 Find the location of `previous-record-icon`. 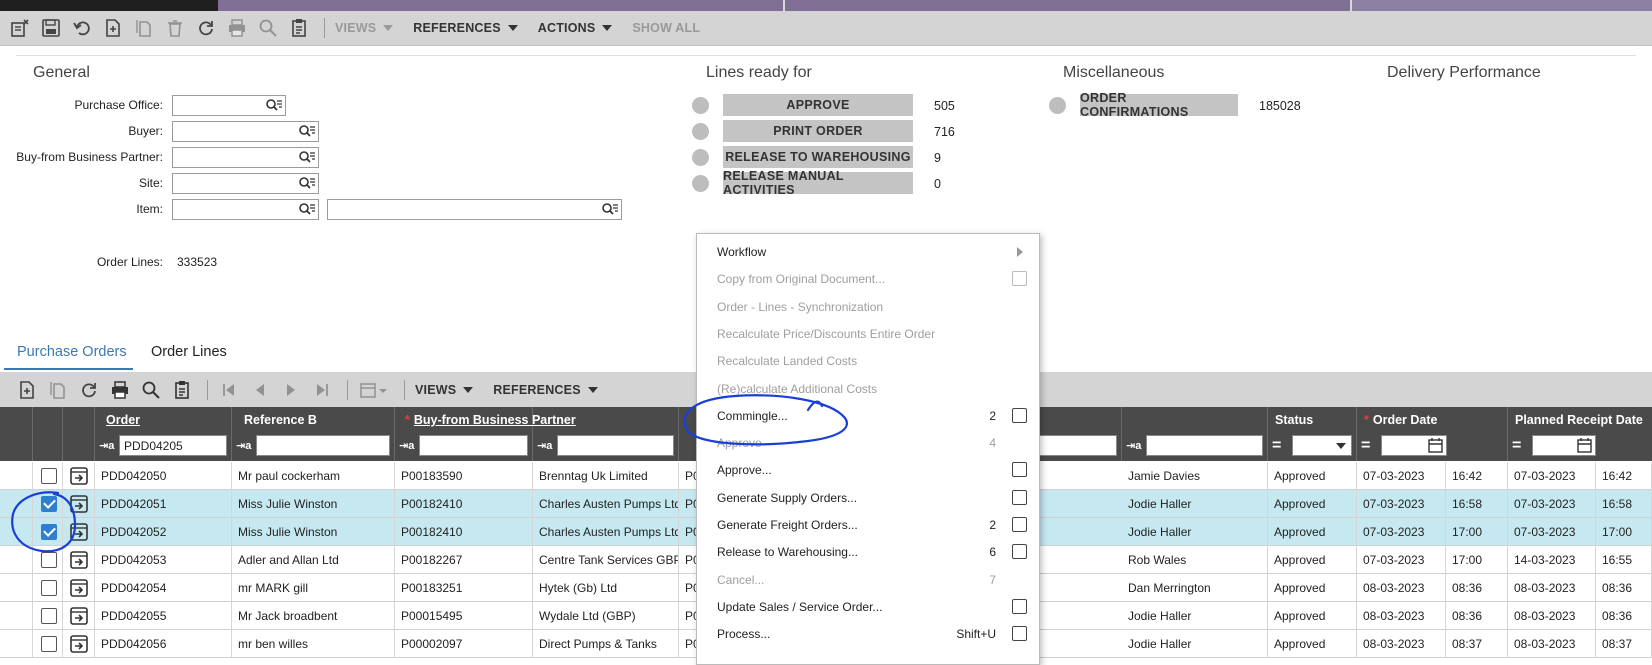

previous-record-icon is located at coordinates (260, 390).